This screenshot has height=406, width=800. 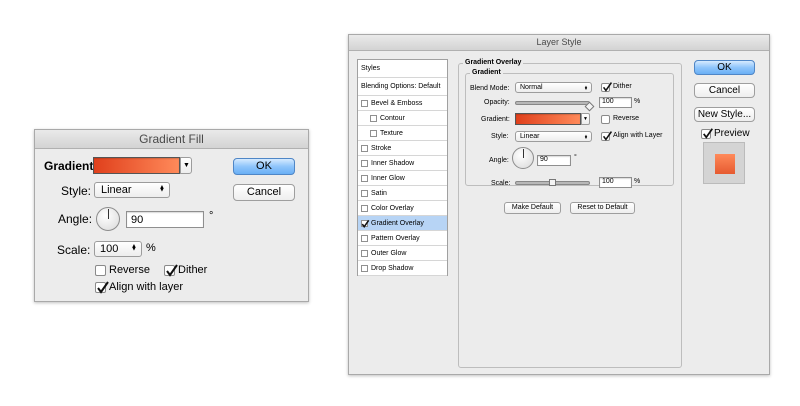 What do you see at coordinates (497, 102) in the screenshot?
I see `opacity-label: Opacity:` at bounding box center [497, 102].